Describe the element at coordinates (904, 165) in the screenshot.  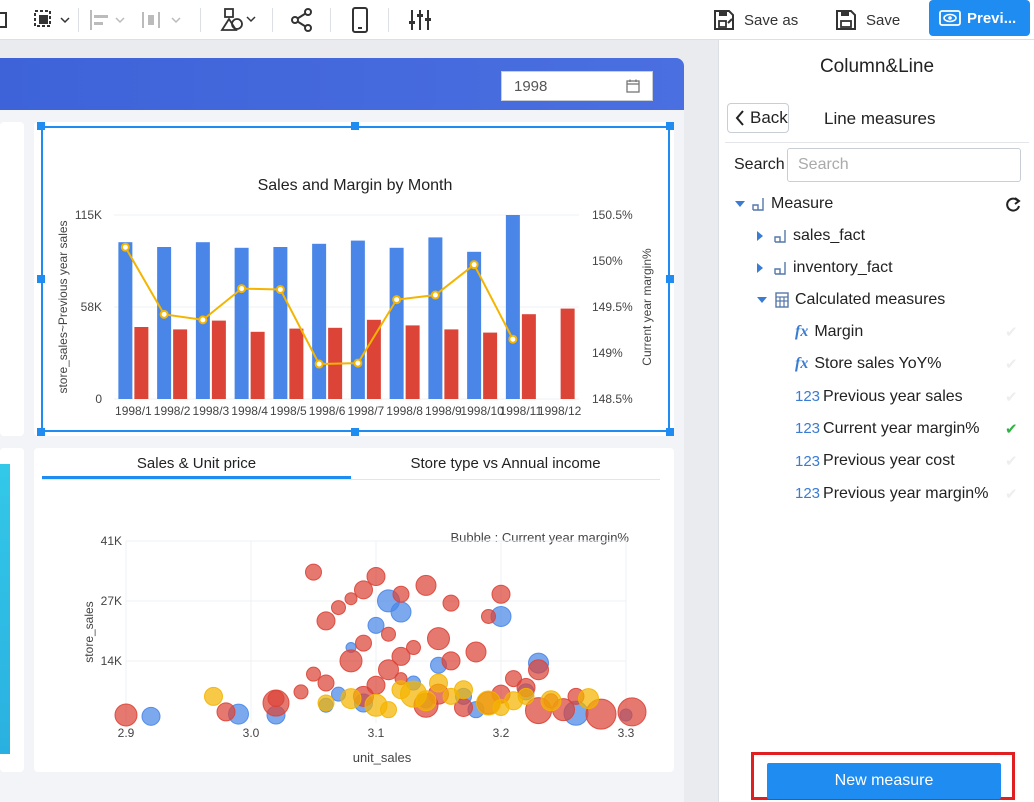
I see `search-input` at that location.